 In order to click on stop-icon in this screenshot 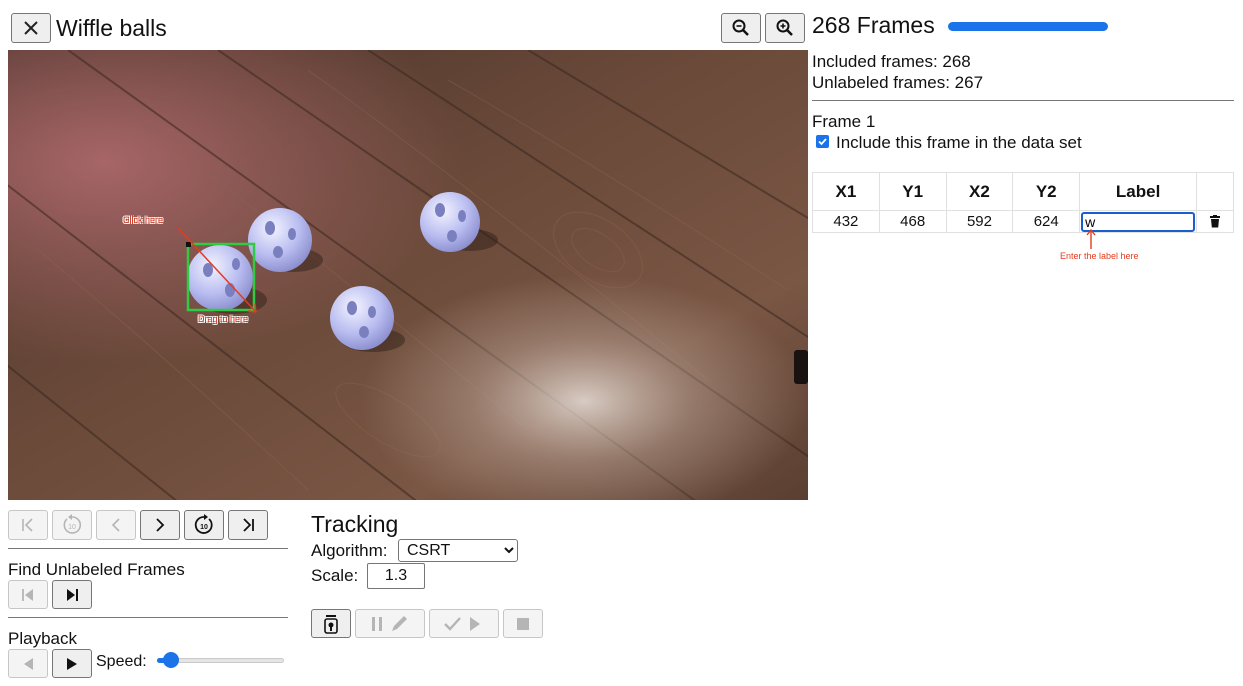, I will do `click(523, 623)`.